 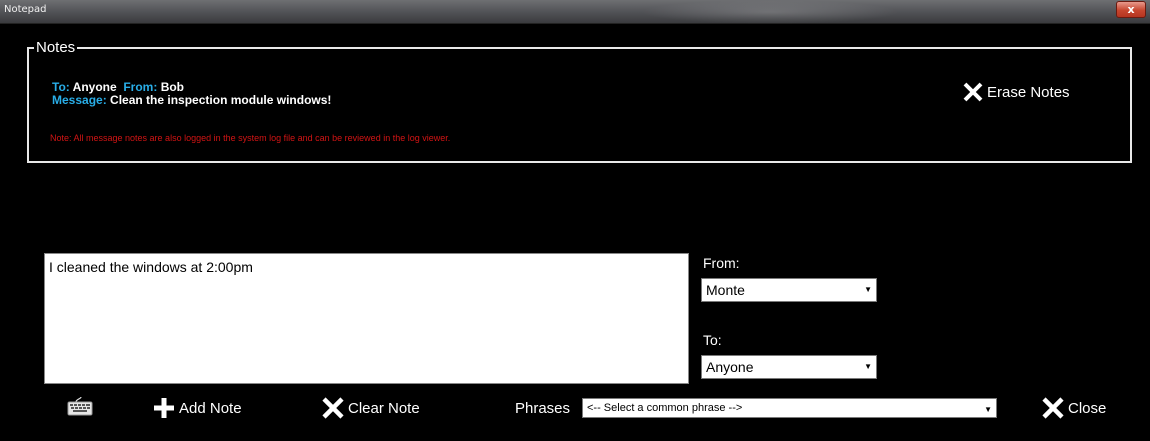 What do you see at coordinates (172, 87) in the screenshot?
I see `note-from-value: Bob` at bounding box center [172, 87].